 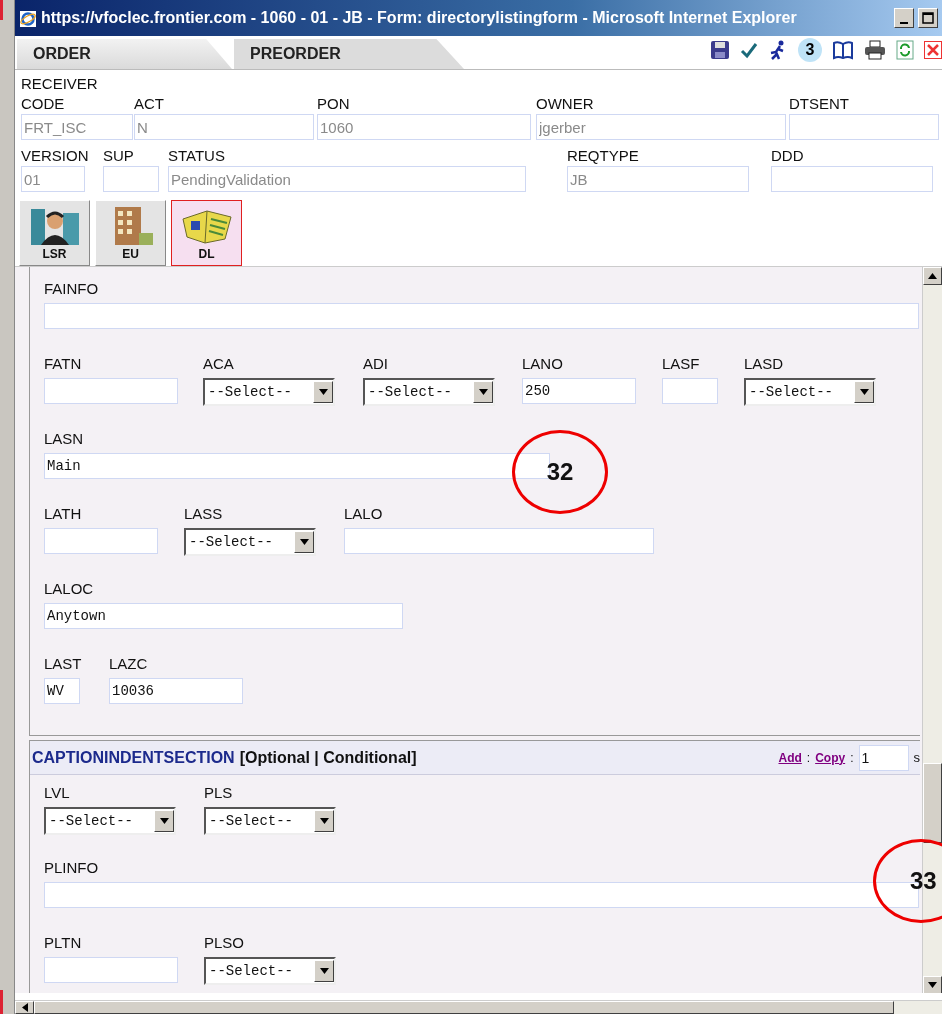 What do you see at coordinates (843, 50) in the screenshot?
I see `book-icon` at bounding box center [843, 50].